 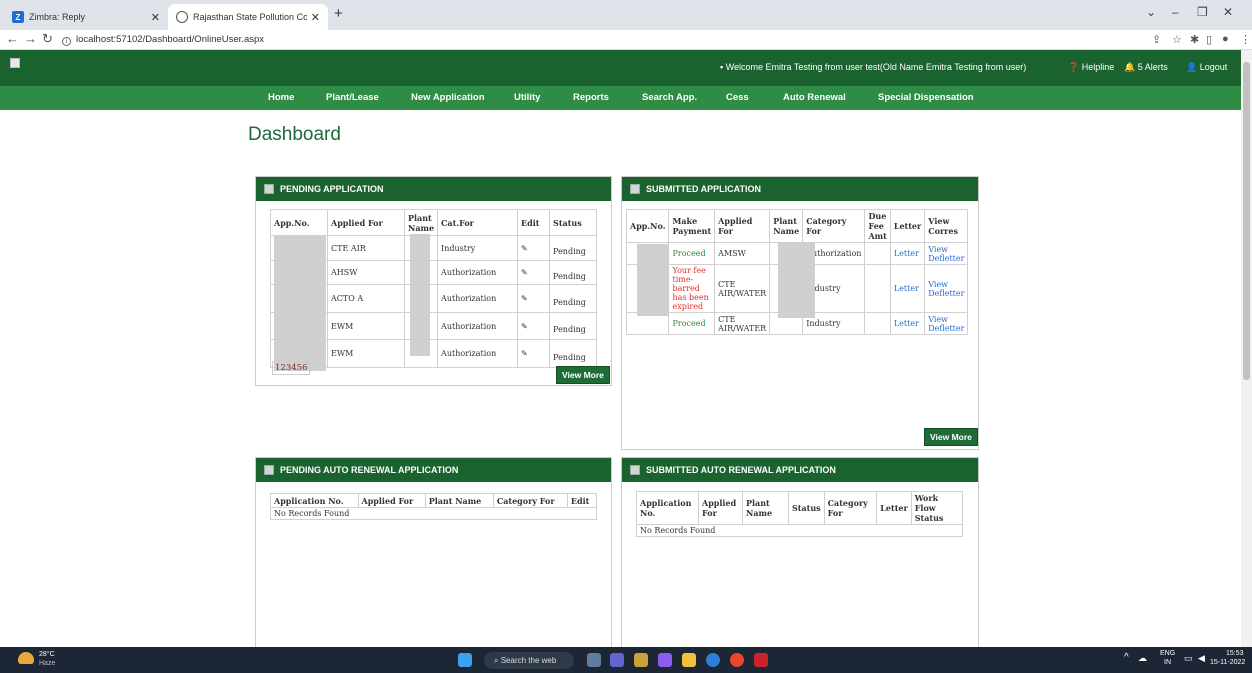 I want to click on extensions-icon: ✱, so click(x=1194, y=39).